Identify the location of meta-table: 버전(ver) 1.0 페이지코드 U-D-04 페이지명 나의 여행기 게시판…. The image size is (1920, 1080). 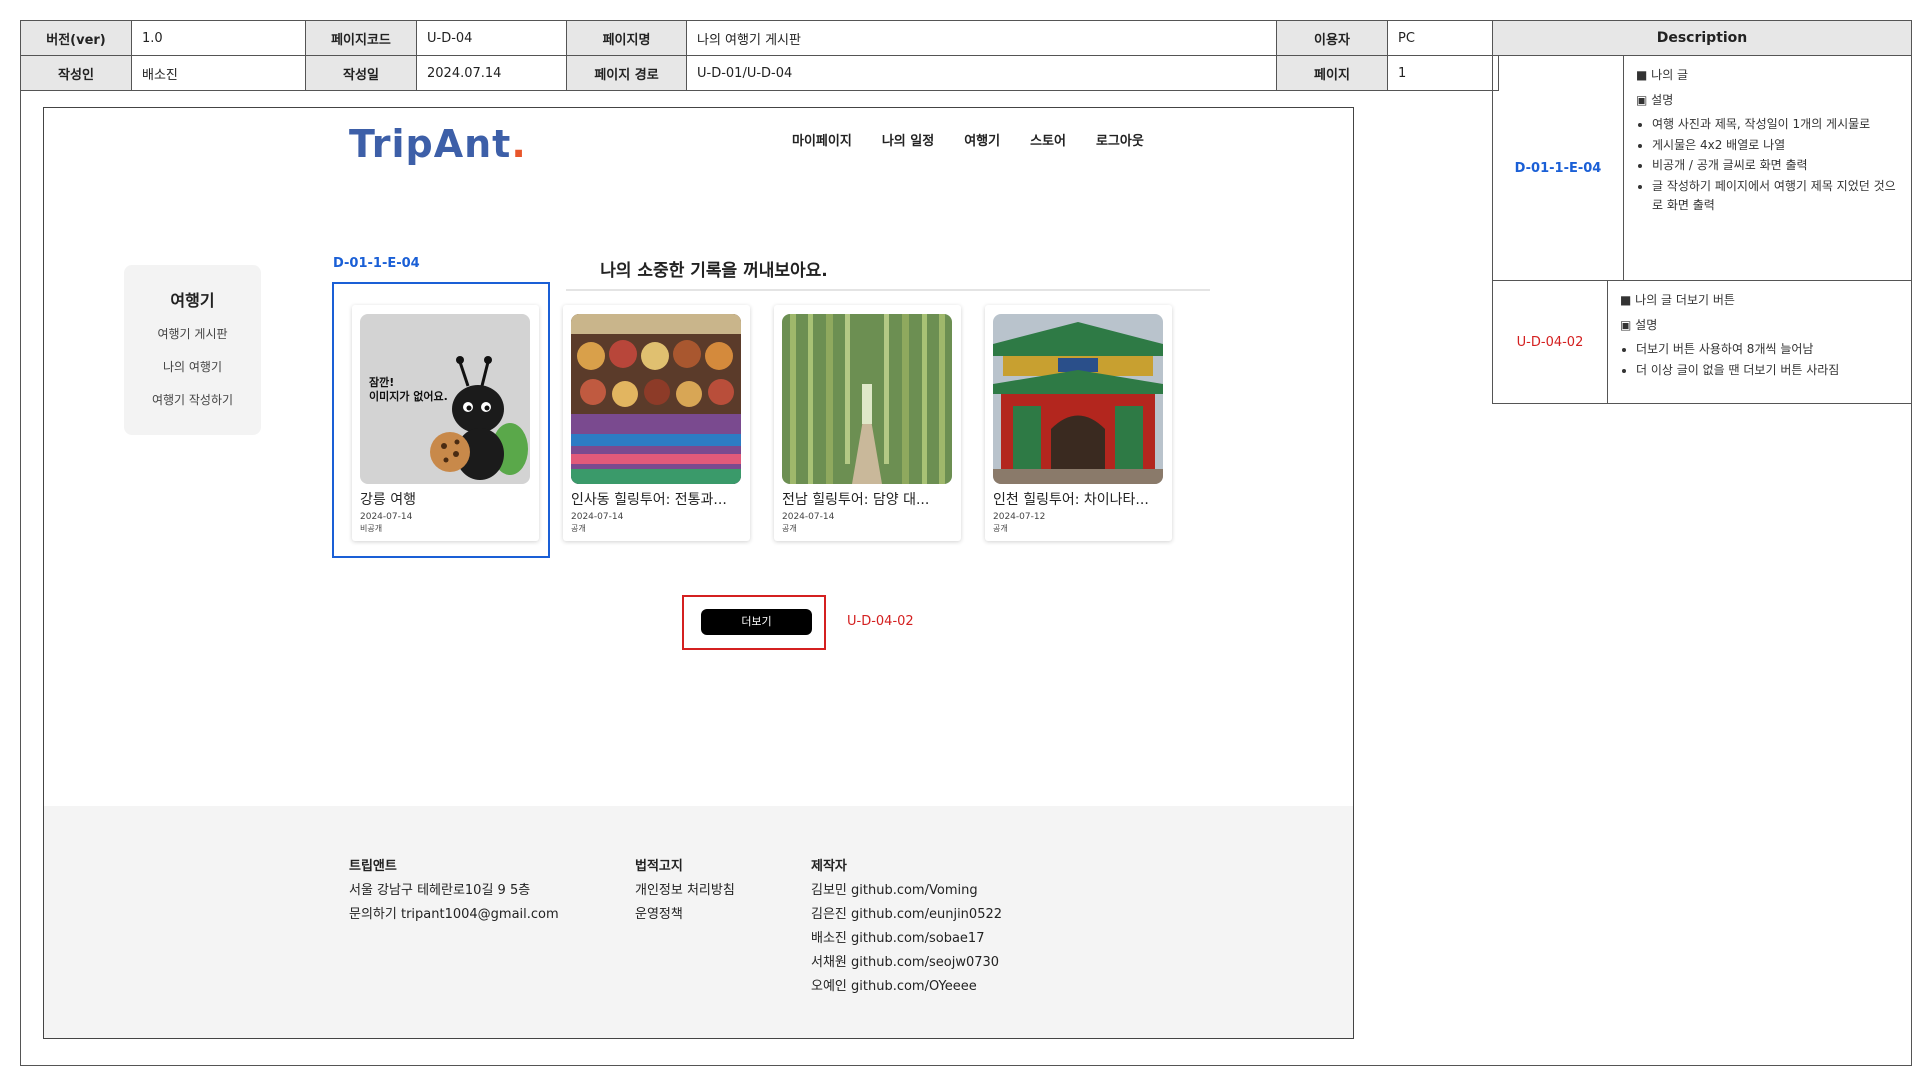
(759, 55).